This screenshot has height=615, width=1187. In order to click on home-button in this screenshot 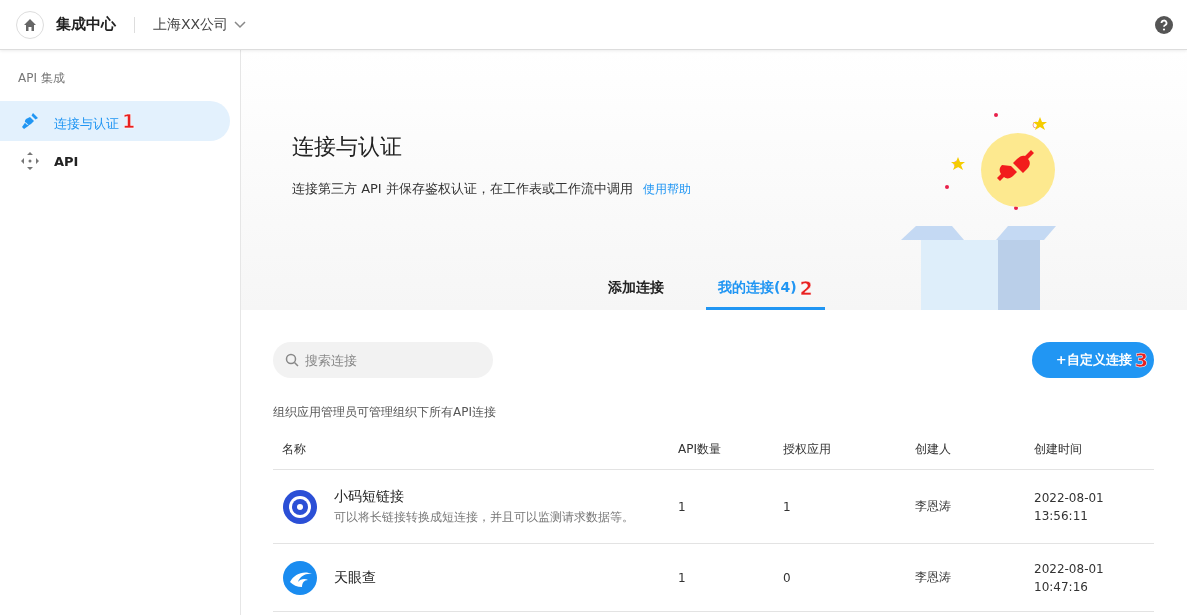, I will do `click(30, 24)`.